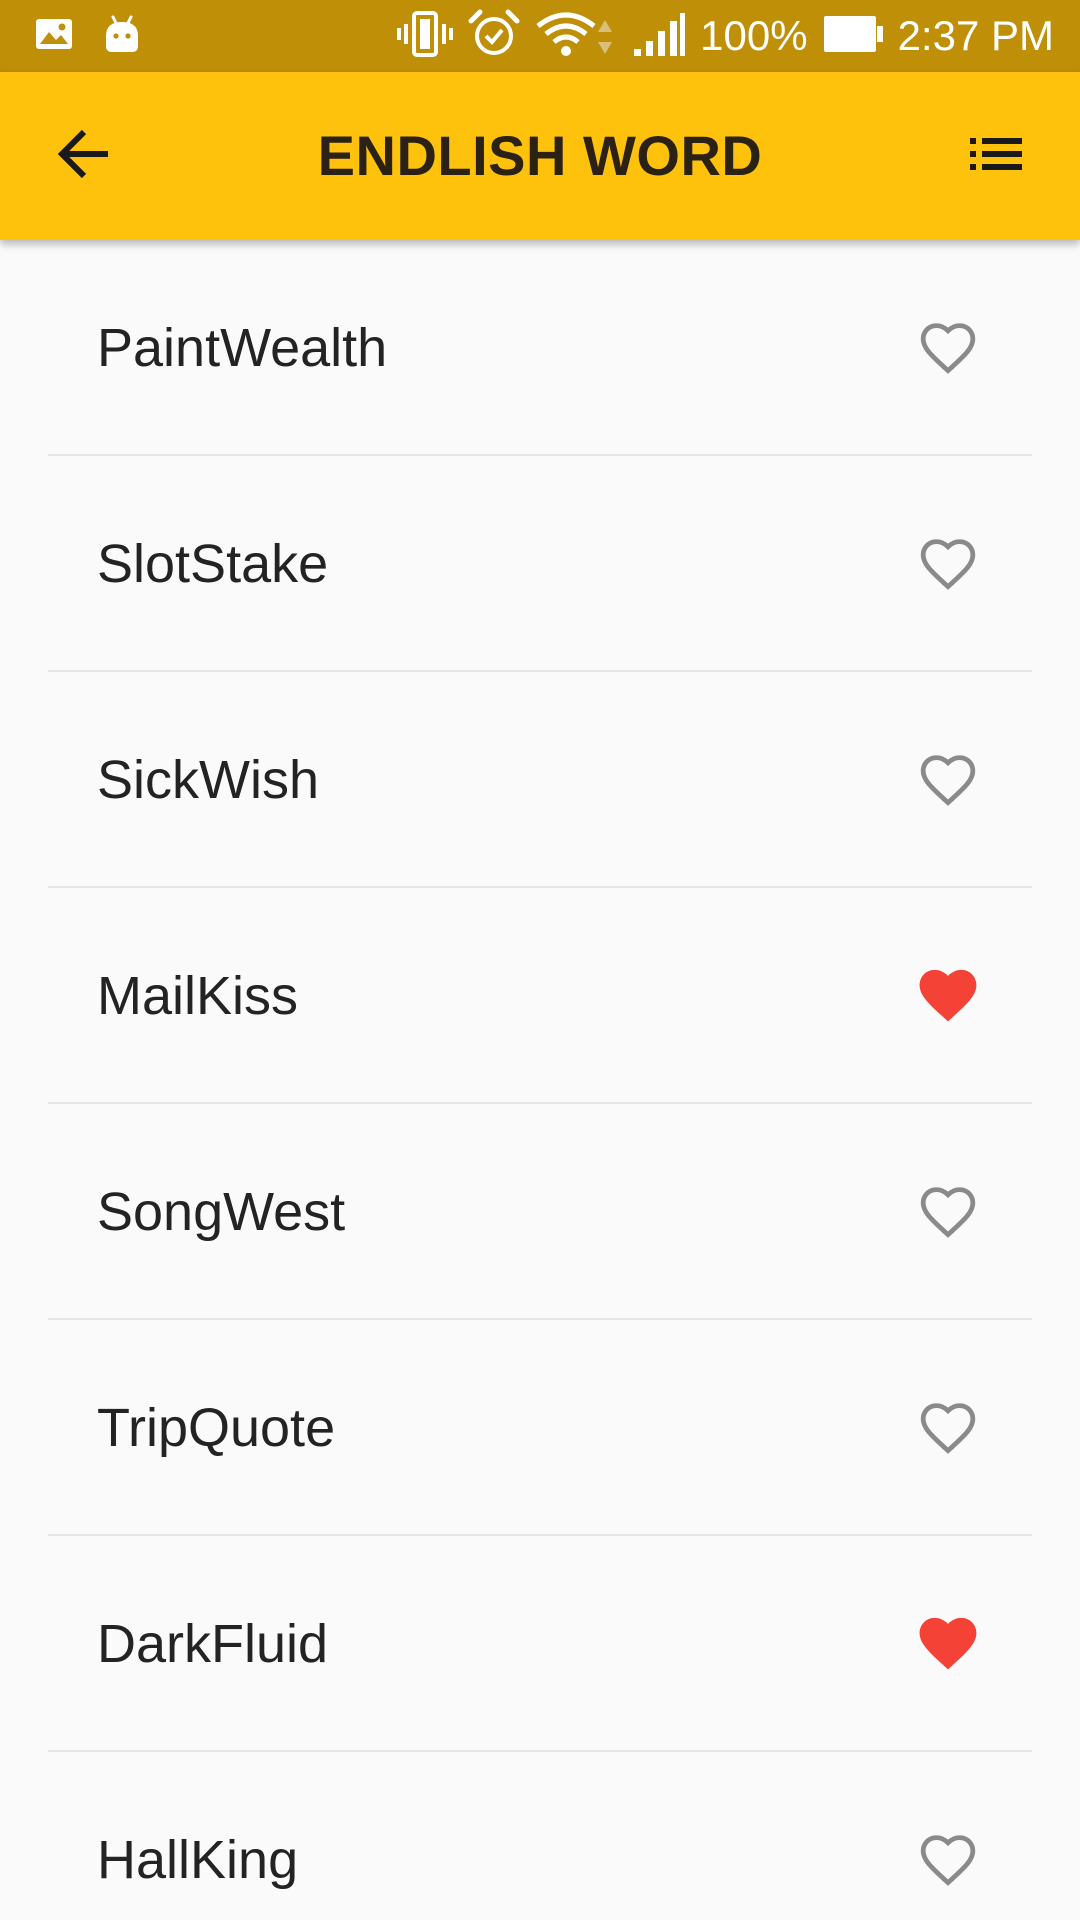 This screenshot has height=1920, width=1080. What do you see at coordinates (87, 36) in the screenshot?
I see `status-bar-left` at bounding box center [87, 36].